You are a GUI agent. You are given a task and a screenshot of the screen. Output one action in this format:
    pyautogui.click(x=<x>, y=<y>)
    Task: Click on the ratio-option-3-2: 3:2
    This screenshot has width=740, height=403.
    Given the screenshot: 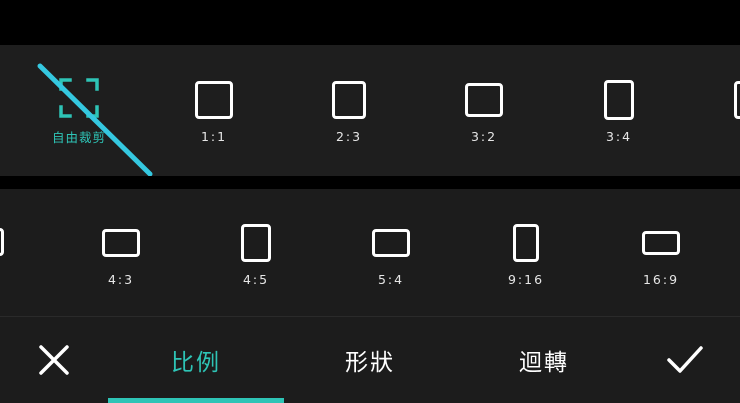 What is the action you would take?
    pyautogui.click(x=484, y=113)
    